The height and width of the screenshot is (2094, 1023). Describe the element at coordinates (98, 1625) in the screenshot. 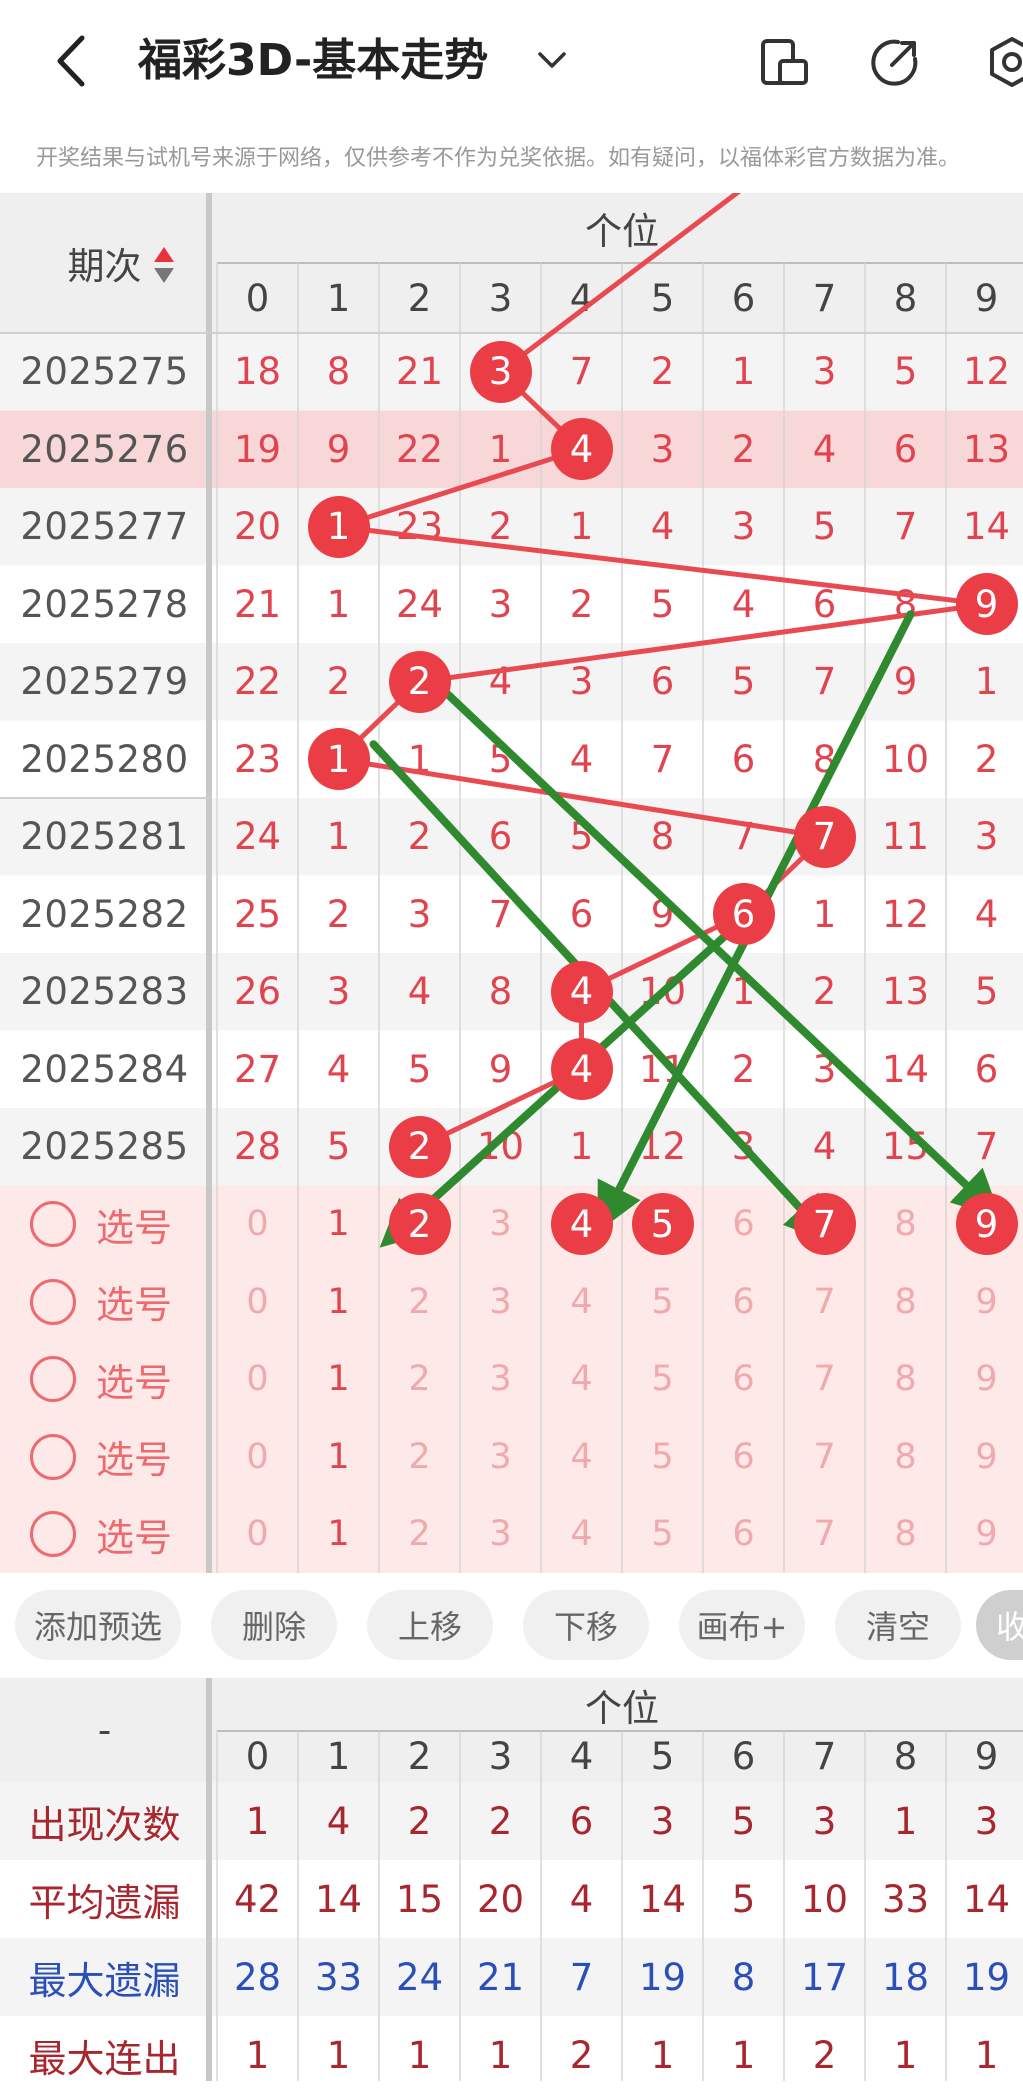

I see `add-preselection-button: 添加预选` at that location.